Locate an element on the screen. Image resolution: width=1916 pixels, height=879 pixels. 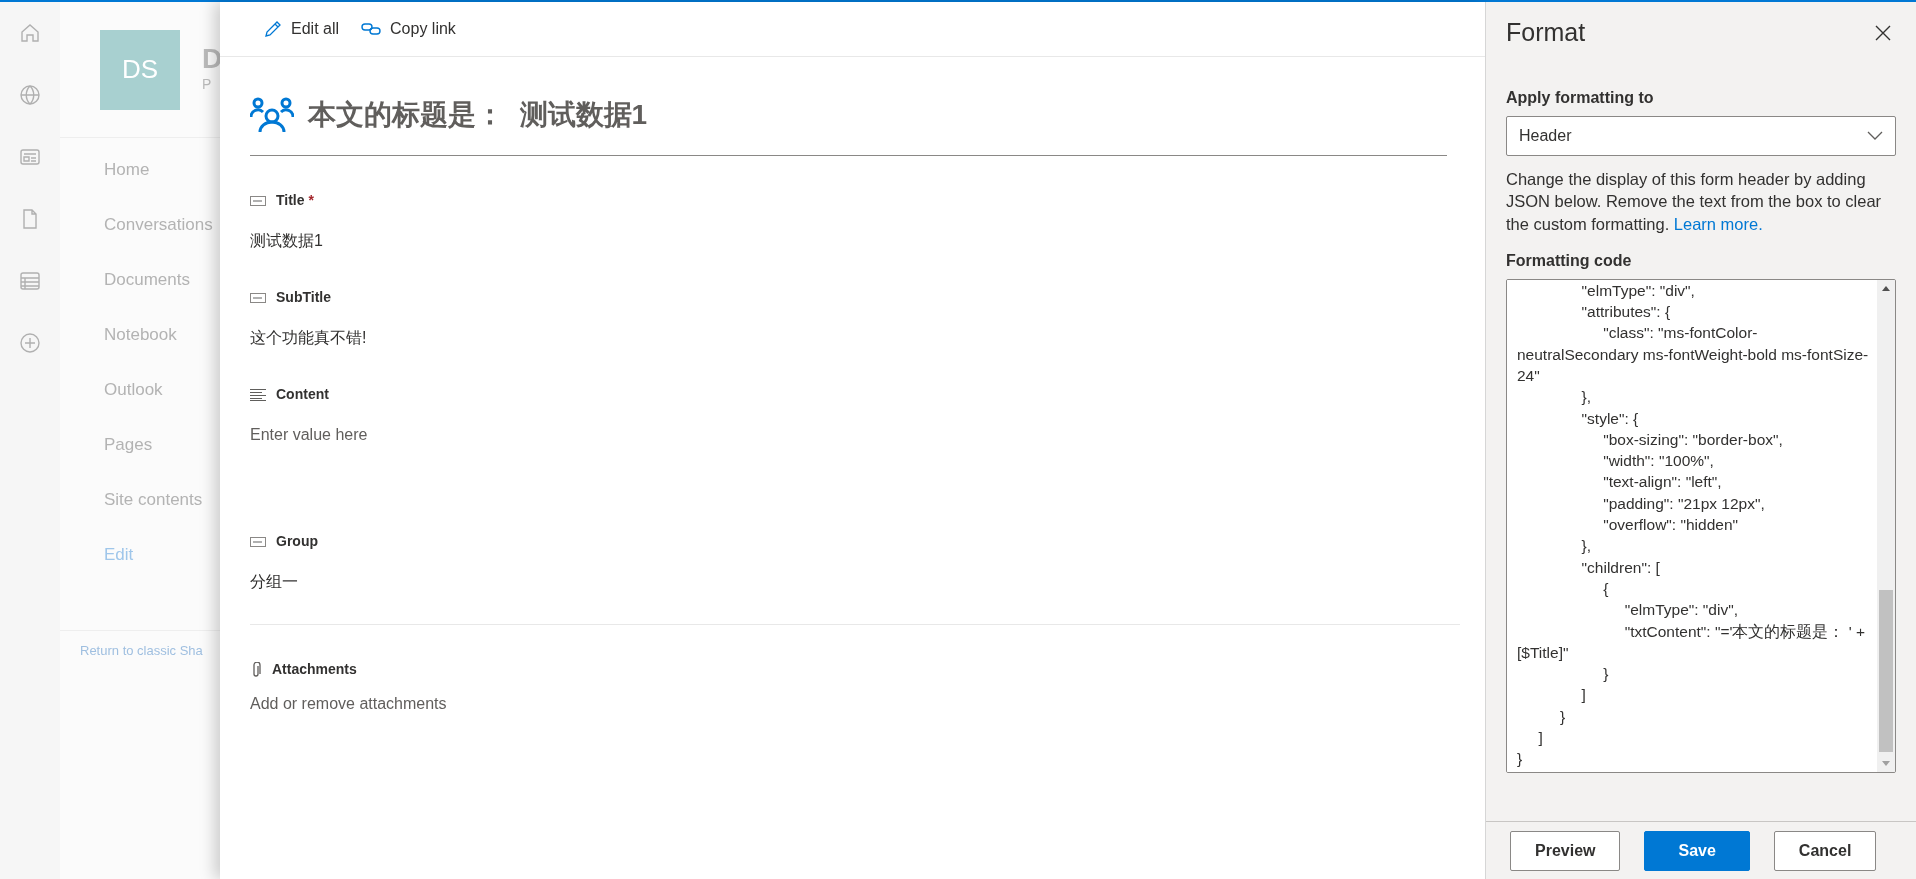
attachments-link: Add or remove attachments is located at coordinates (855, 698).